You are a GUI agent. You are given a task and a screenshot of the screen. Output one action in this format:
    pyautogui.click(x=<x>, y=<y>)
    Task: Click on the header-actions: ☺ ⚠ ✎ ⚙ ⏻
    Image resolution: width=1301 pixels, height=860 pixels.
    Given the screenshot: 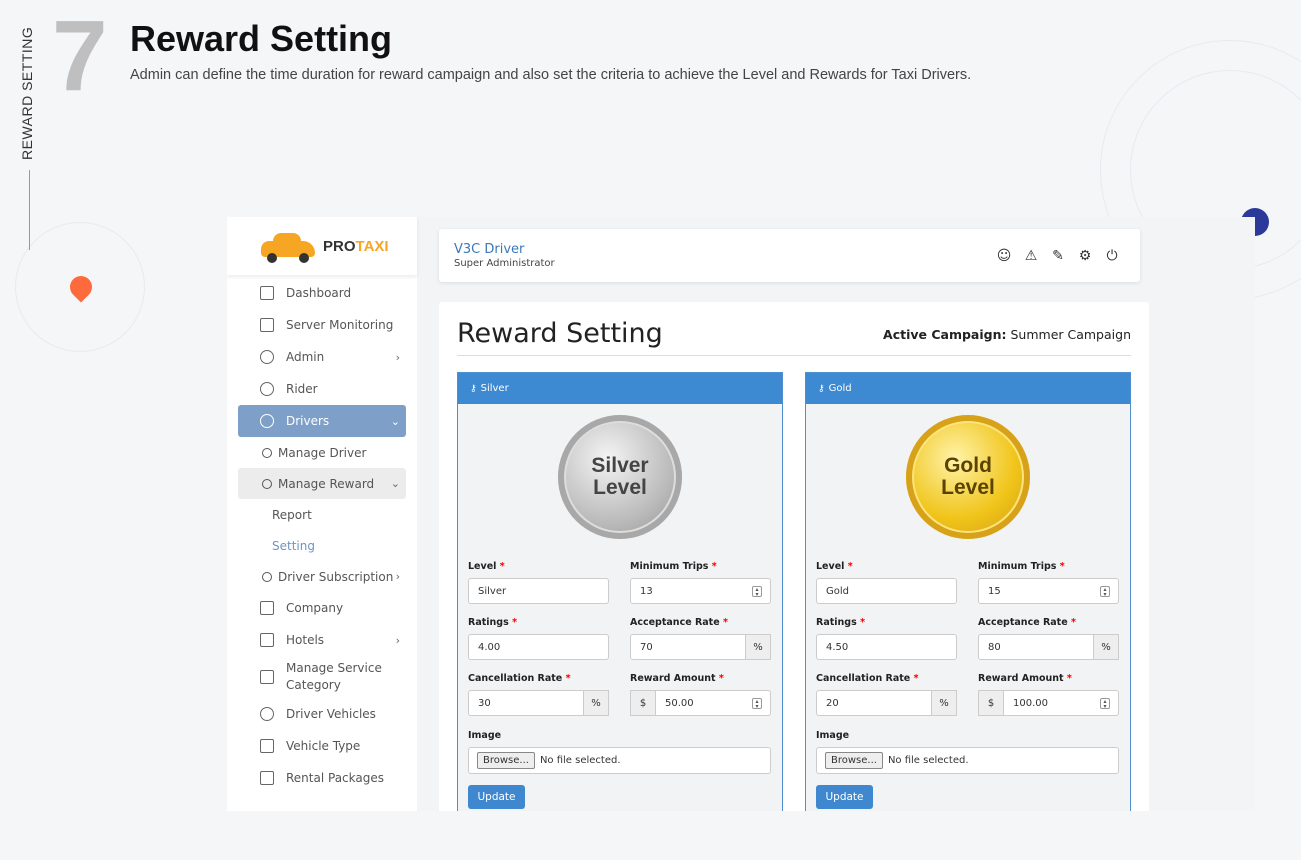 What is the action you would take?
    pyautogui.click(x=1058, y=256)
    